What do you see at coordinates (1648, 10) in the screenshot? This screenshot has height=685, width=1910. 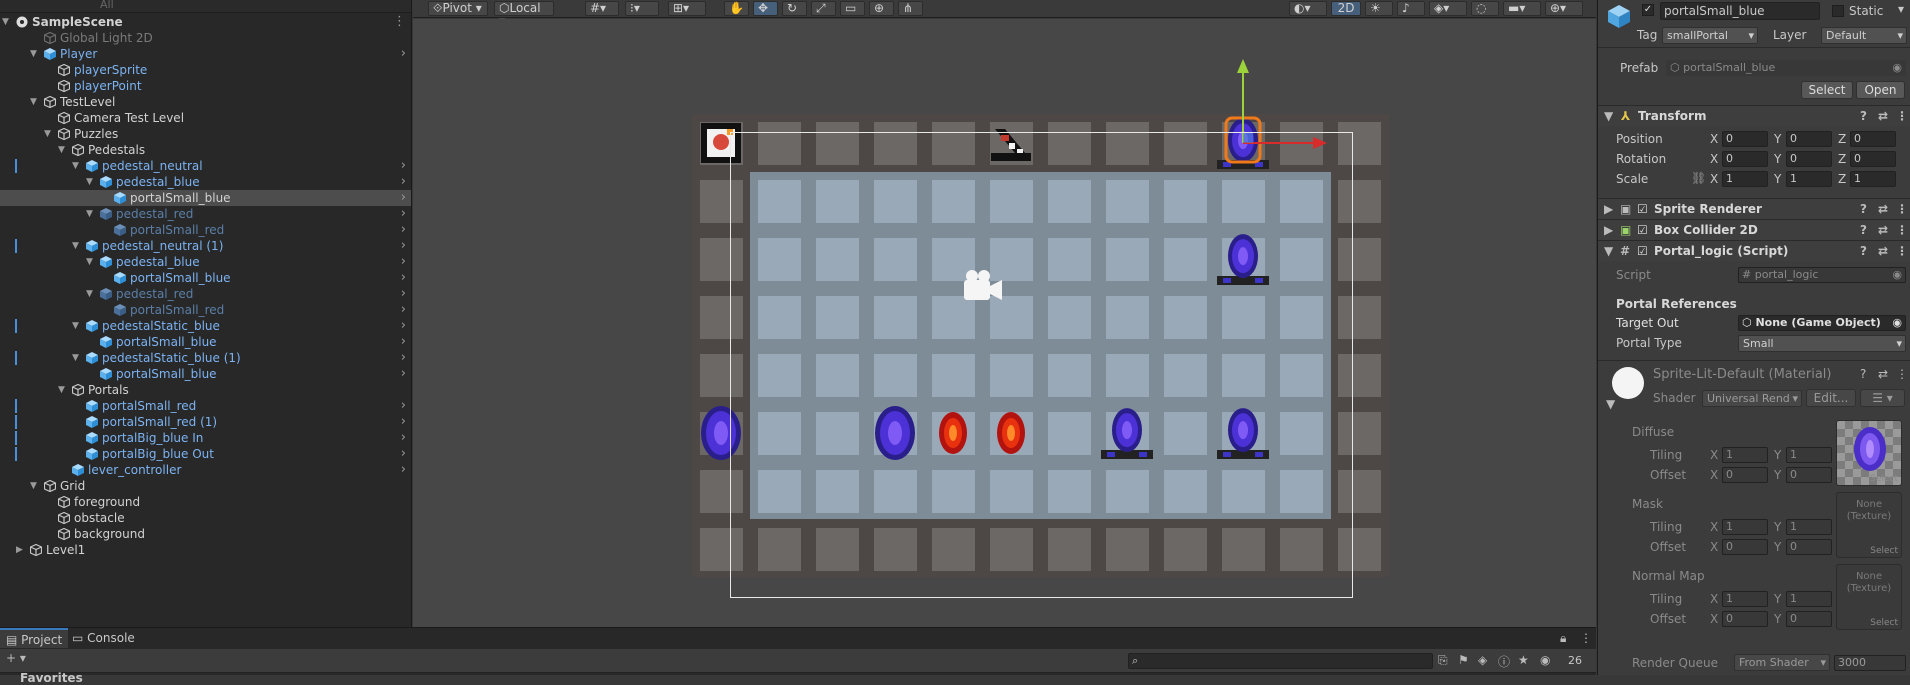 I see `active-checkbox: ✓` at bounding box center [1648, 10].